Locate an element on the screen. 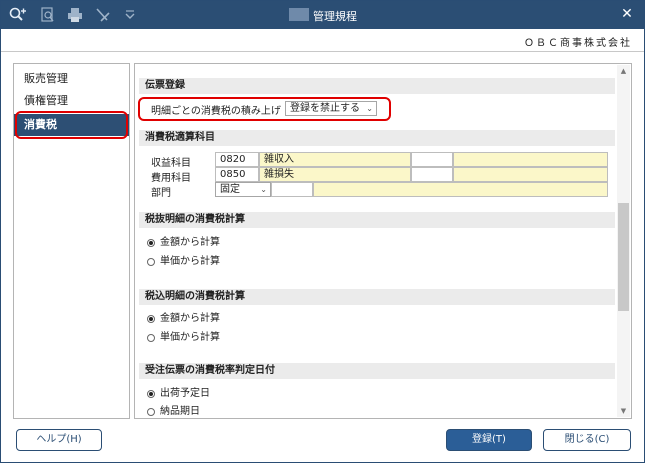 This screenshot has width=645, height=463. department-code is located at coordinates (292, 189).